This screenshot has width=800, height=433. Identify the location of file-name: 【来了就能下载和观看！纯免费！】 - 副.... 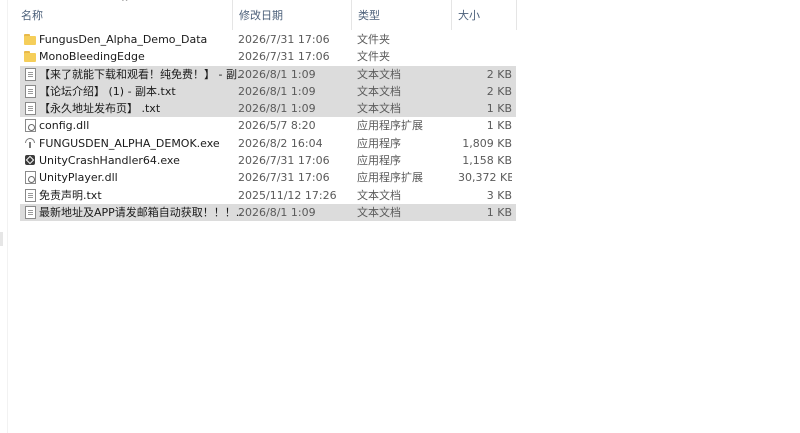
(141, 74).